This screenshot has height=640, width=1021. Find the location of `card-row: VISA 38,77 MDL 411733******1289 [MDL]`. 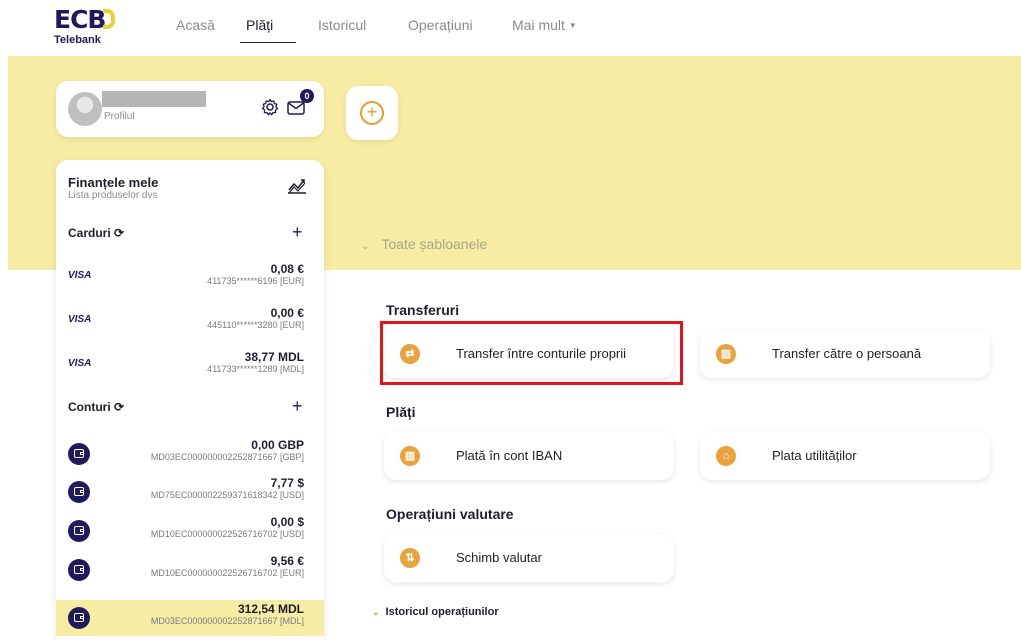

card-row: VISA 38,77 MDL 411733******1289 [MDL] is located at coordinates (190, 366).